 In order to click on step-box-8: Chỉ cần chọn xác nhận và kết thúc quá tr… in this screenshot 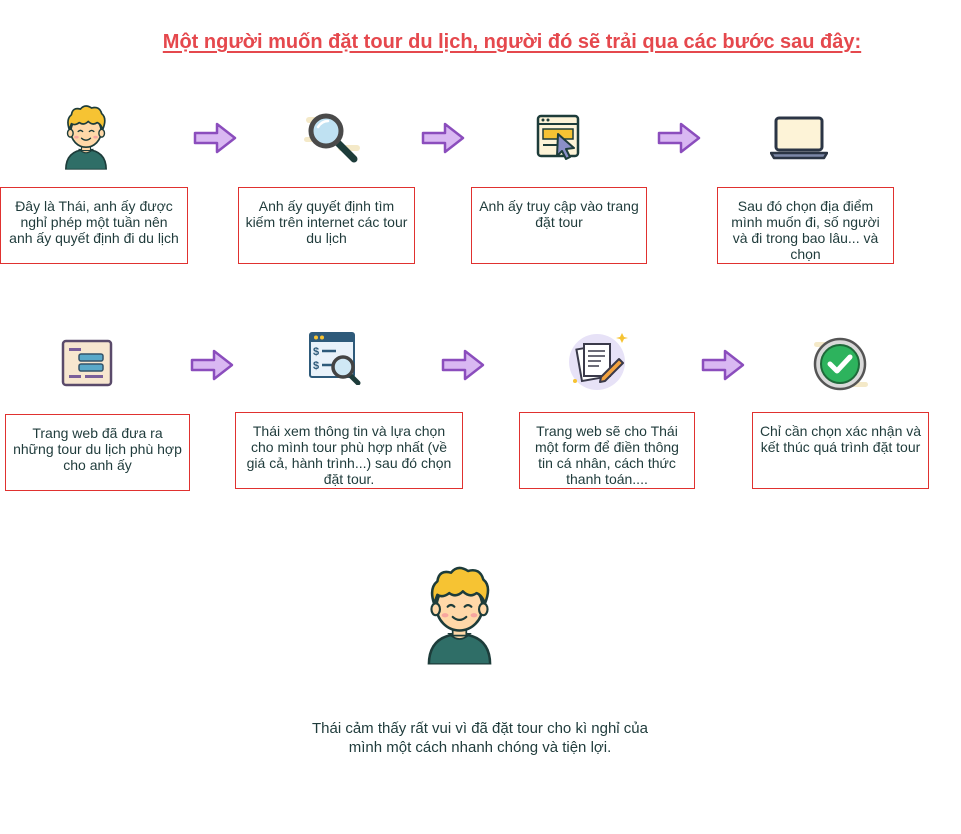, I will do `click(840, 450)`.